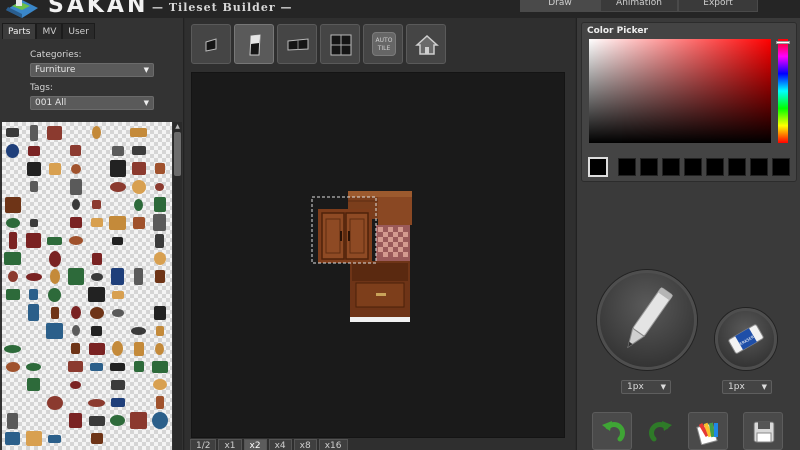 This screenshot has width=800, height=450. Describe the element at coordinates (747, 387) in the screenshot. I see `eraser-size-select: 1px ▼` at that location.